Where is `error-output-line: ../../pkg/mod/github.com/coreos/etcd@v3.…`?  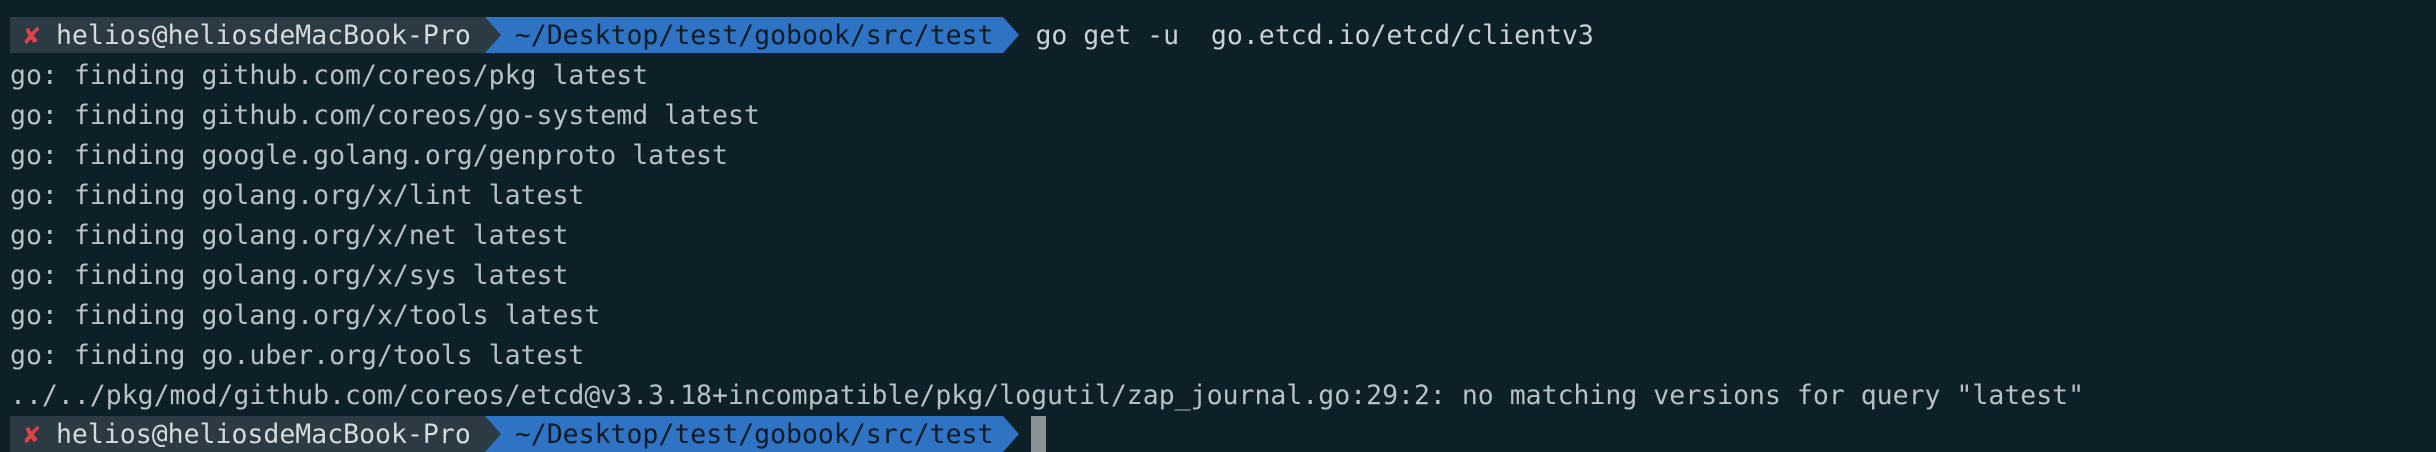 error-output-line: ../../pkg/mod/github.com/coreos/etcd@v3.… is located at coordinates (1047, 395).